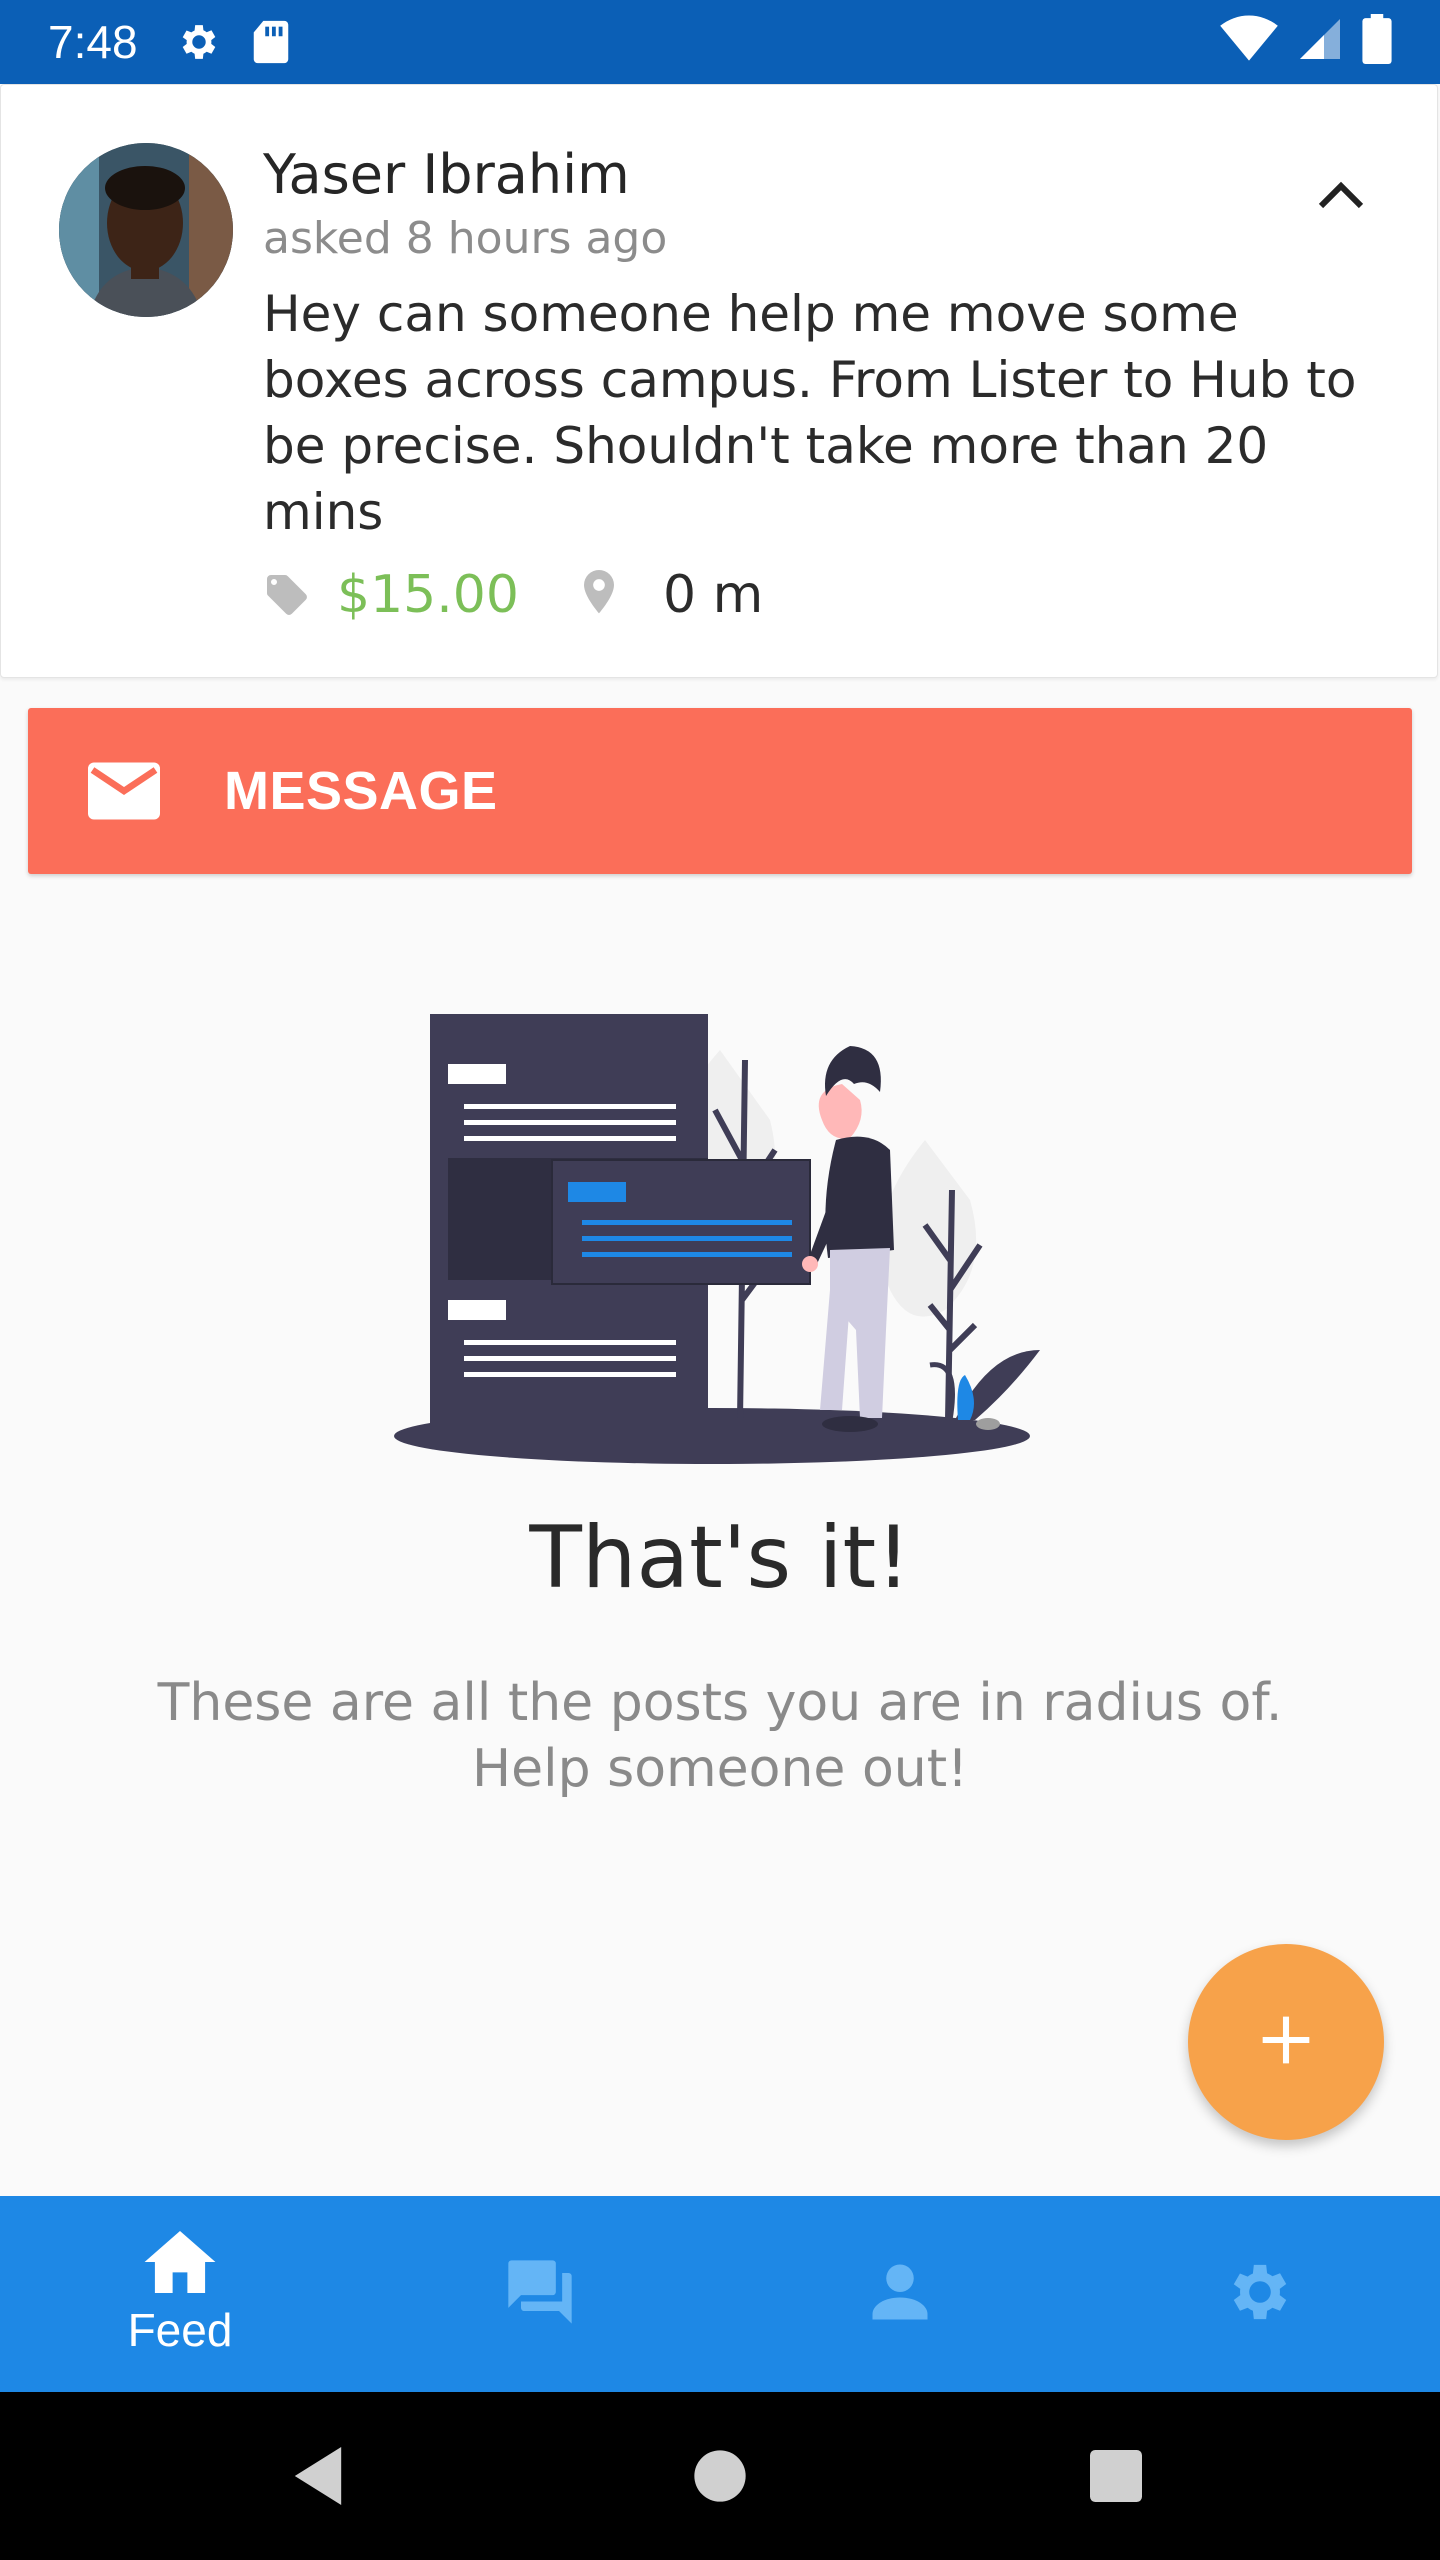  I want to click on nav-item-messages, so click(540, 2294).